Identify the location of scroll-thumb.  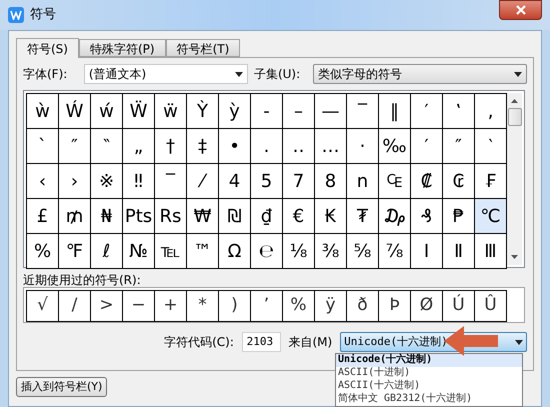
(515, 117).